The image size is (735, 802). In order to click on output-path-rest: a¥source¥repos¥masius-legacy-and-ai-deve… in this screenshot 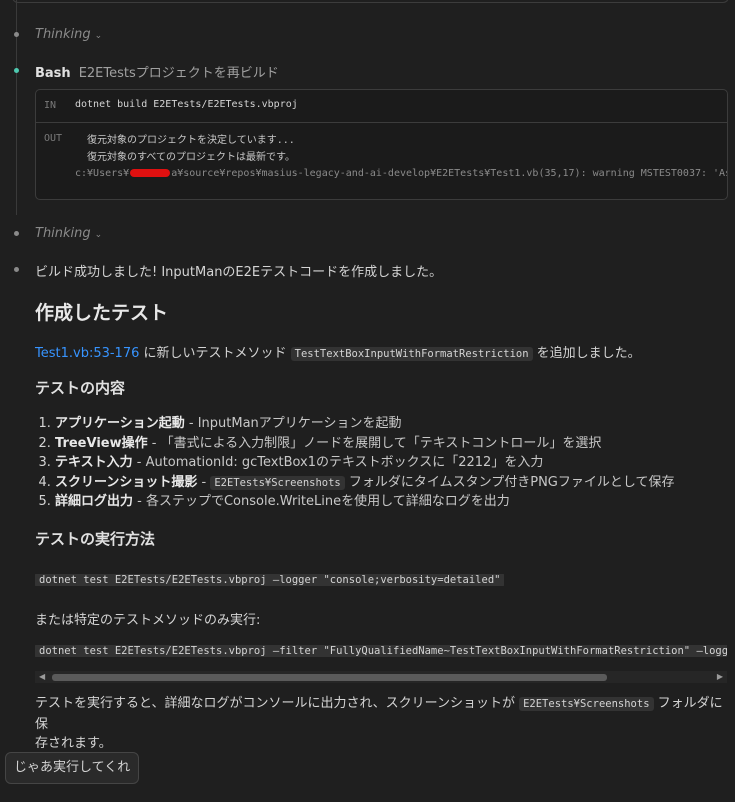, I will do `click(449, 173)`.